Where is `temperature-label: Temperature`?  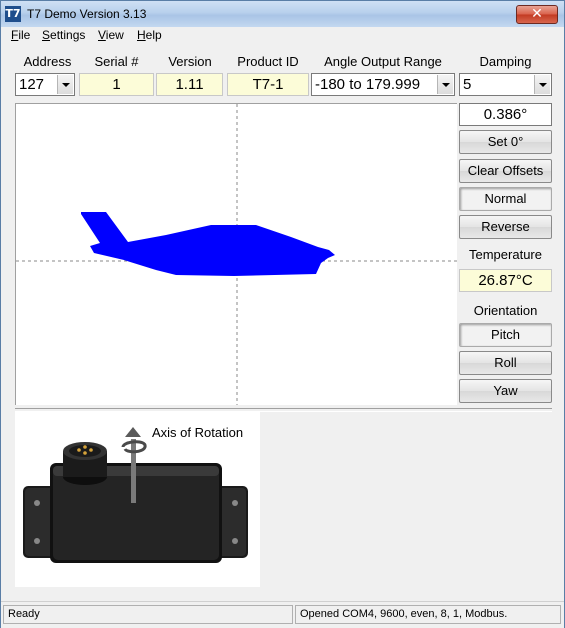
temperature-label: Temperature is located at coordinates (505, 254).